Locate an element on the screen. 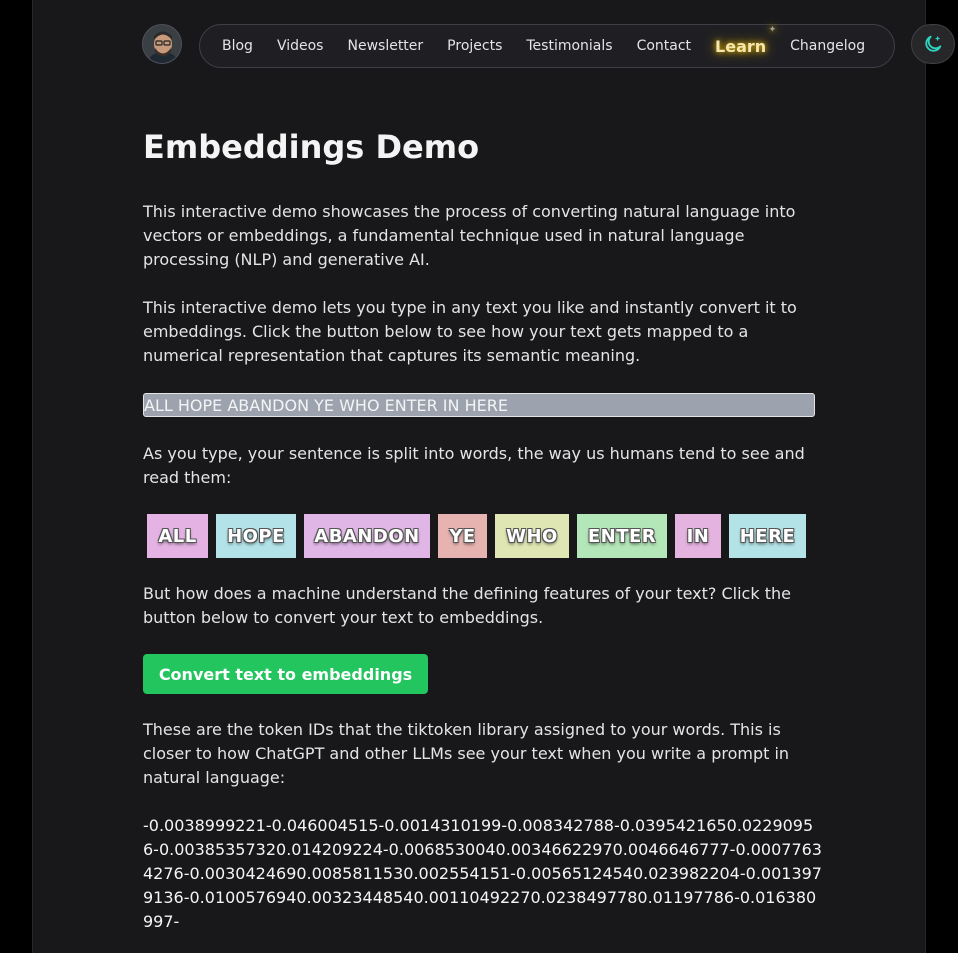 The width and height of the screenshot is (958, 953). token-chip: IN is located at coordinates (698, 536).